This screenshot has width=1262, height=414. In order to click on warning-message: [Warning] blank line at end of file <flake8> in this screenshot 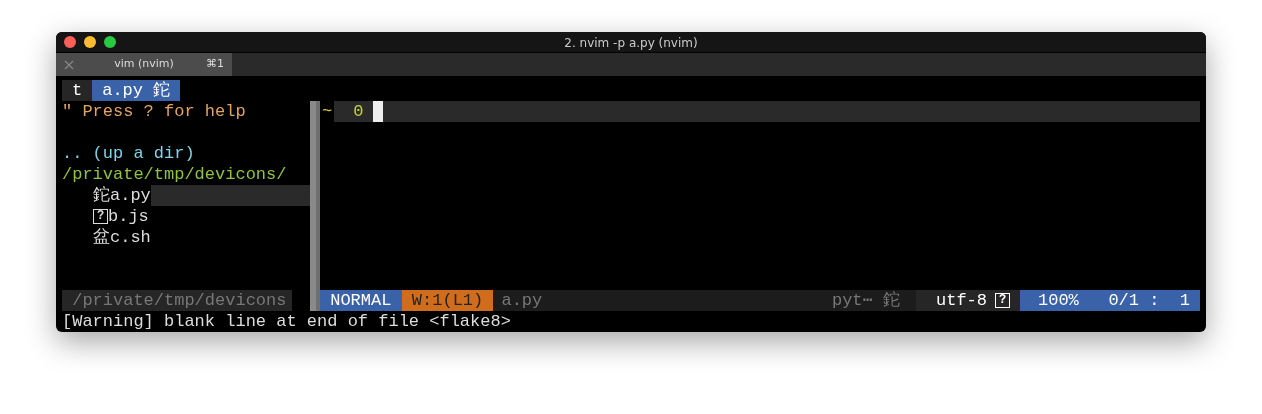, I will do `click(286, 321)`.